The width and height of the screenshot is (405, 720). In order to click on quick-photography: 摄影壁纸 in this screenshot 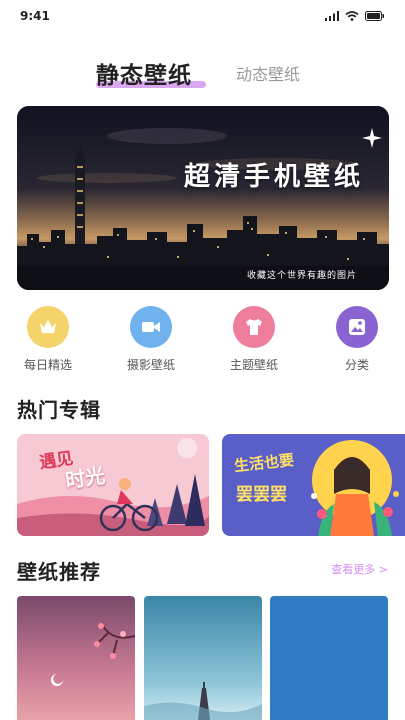, I will do `click(151, 339)`.